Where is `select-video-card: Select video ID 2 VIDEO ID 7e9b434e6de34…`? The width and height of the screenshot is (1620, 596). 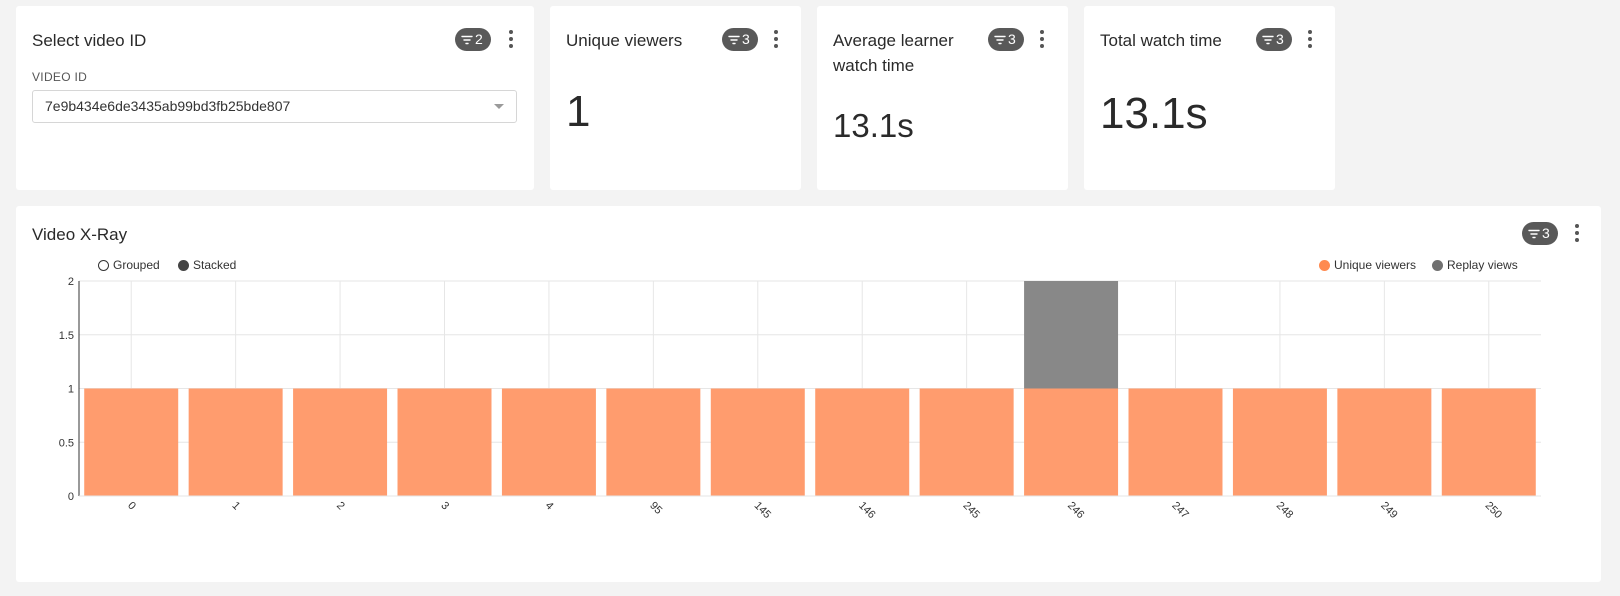 select-video-card: Select video ID 2 VIDEO ID 7e9b434e6de34… is located at coordinates (275, 98).